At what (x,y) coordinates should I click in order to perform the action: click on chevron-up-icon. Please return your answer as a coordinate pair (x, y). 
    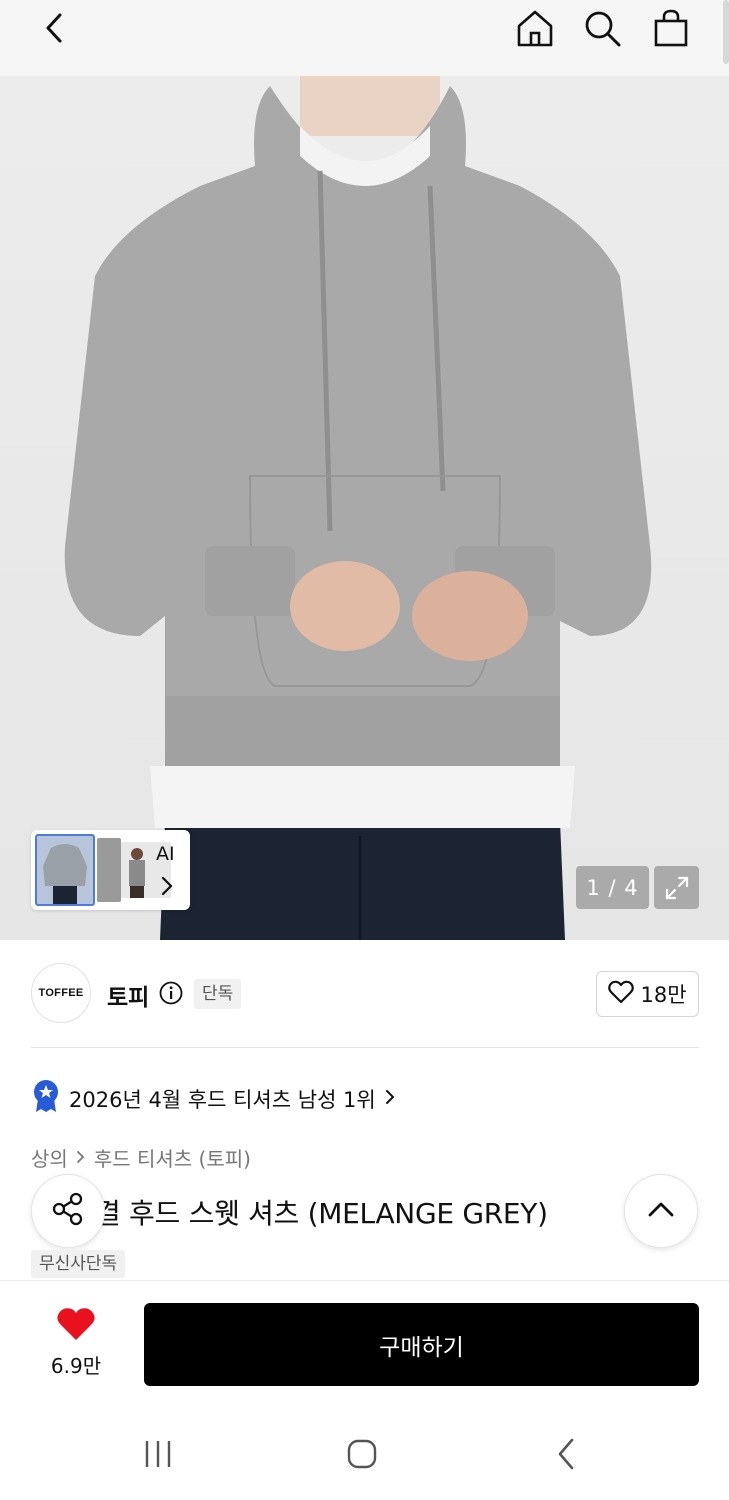
    Looking at the image, I should click on (661, 1211).